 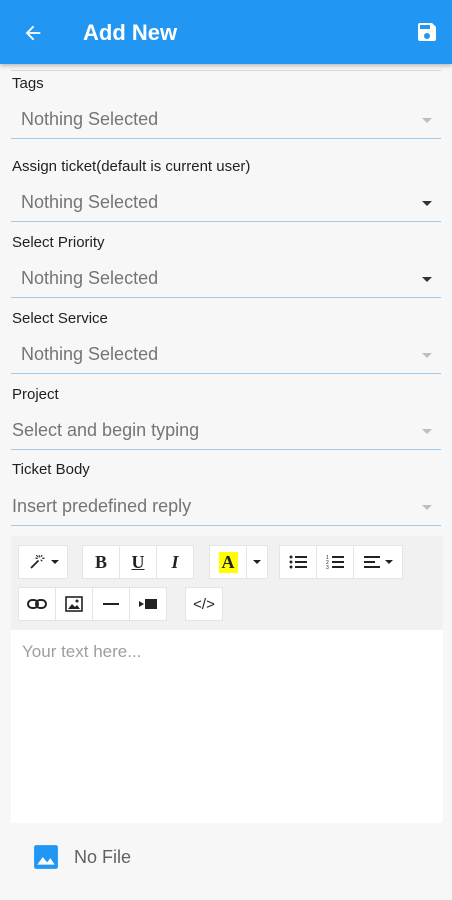 I want to click on magic-wand-icon, so click(x=36, y=561).